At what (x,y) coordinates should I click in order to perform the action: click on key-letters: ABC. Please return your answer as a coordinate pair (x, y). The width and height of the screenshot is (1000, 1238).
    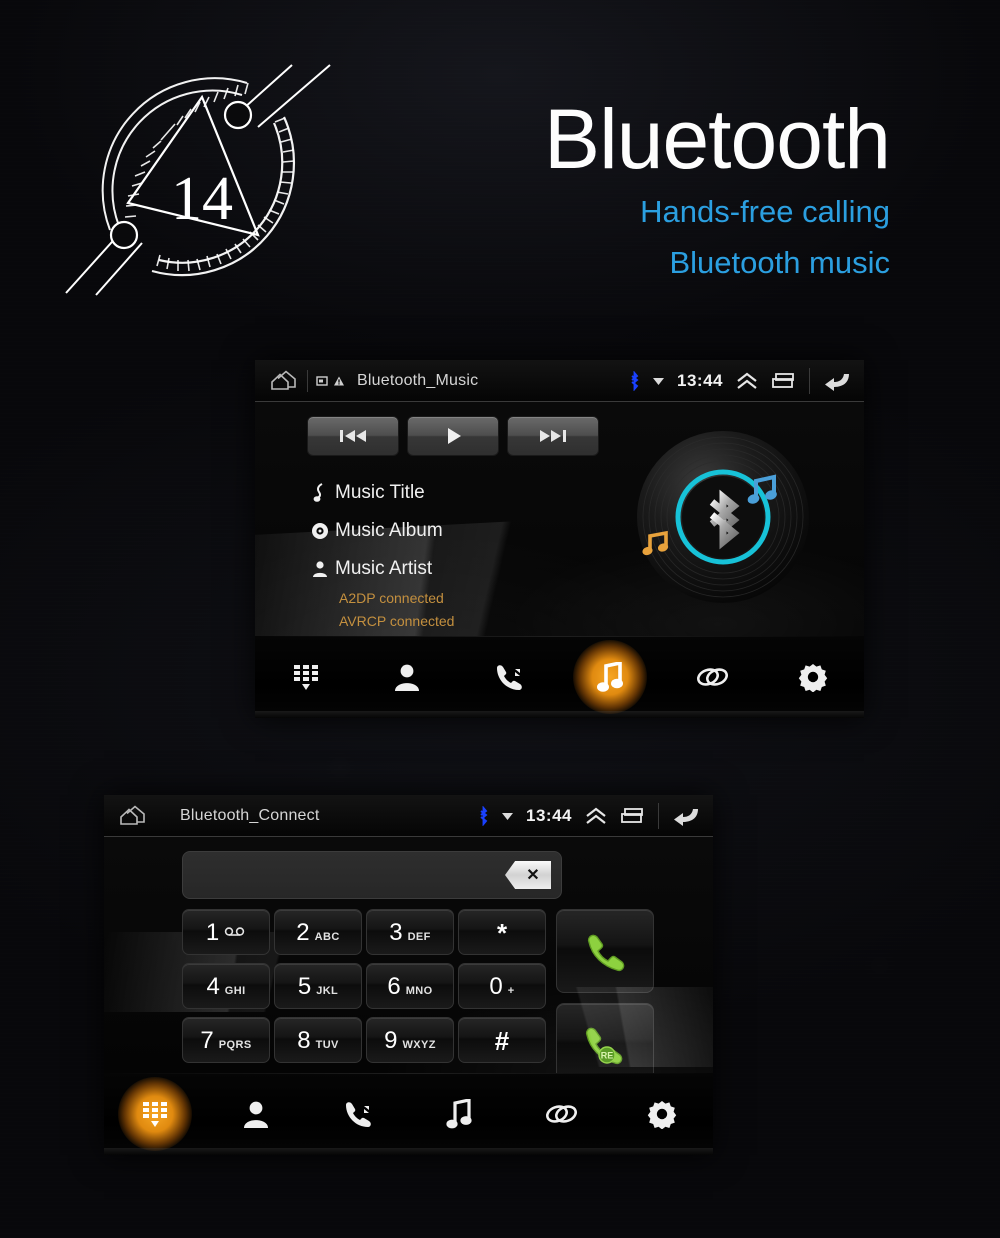
    Looking at the image, I should click on (327, 937).